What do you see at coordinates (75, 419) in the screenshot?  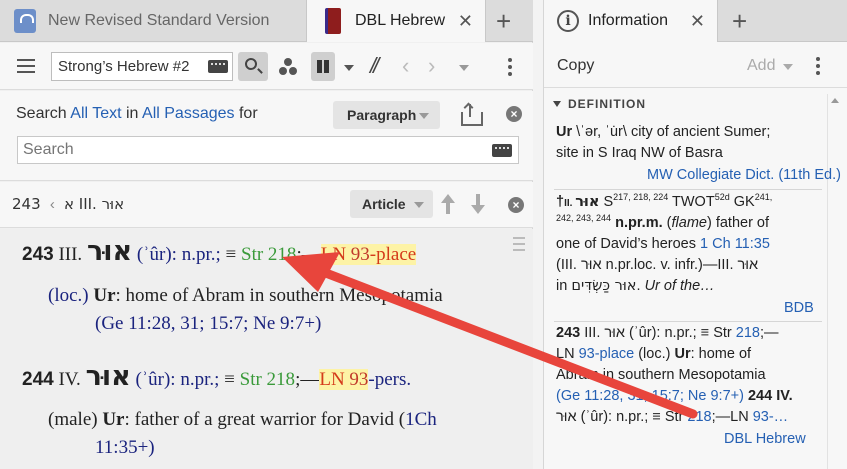 I see `gloss-qualifier: (male)` at bounding box center [75, 419].